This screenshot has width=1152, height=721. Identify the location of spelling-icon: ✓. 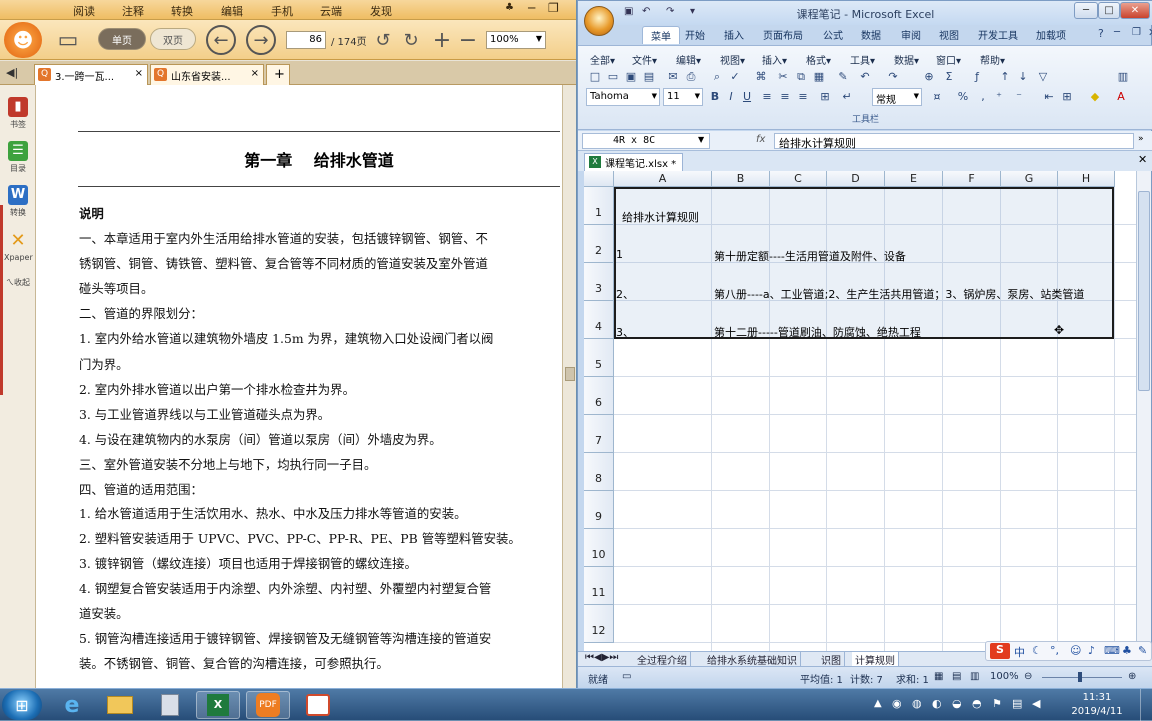
(735, 77).